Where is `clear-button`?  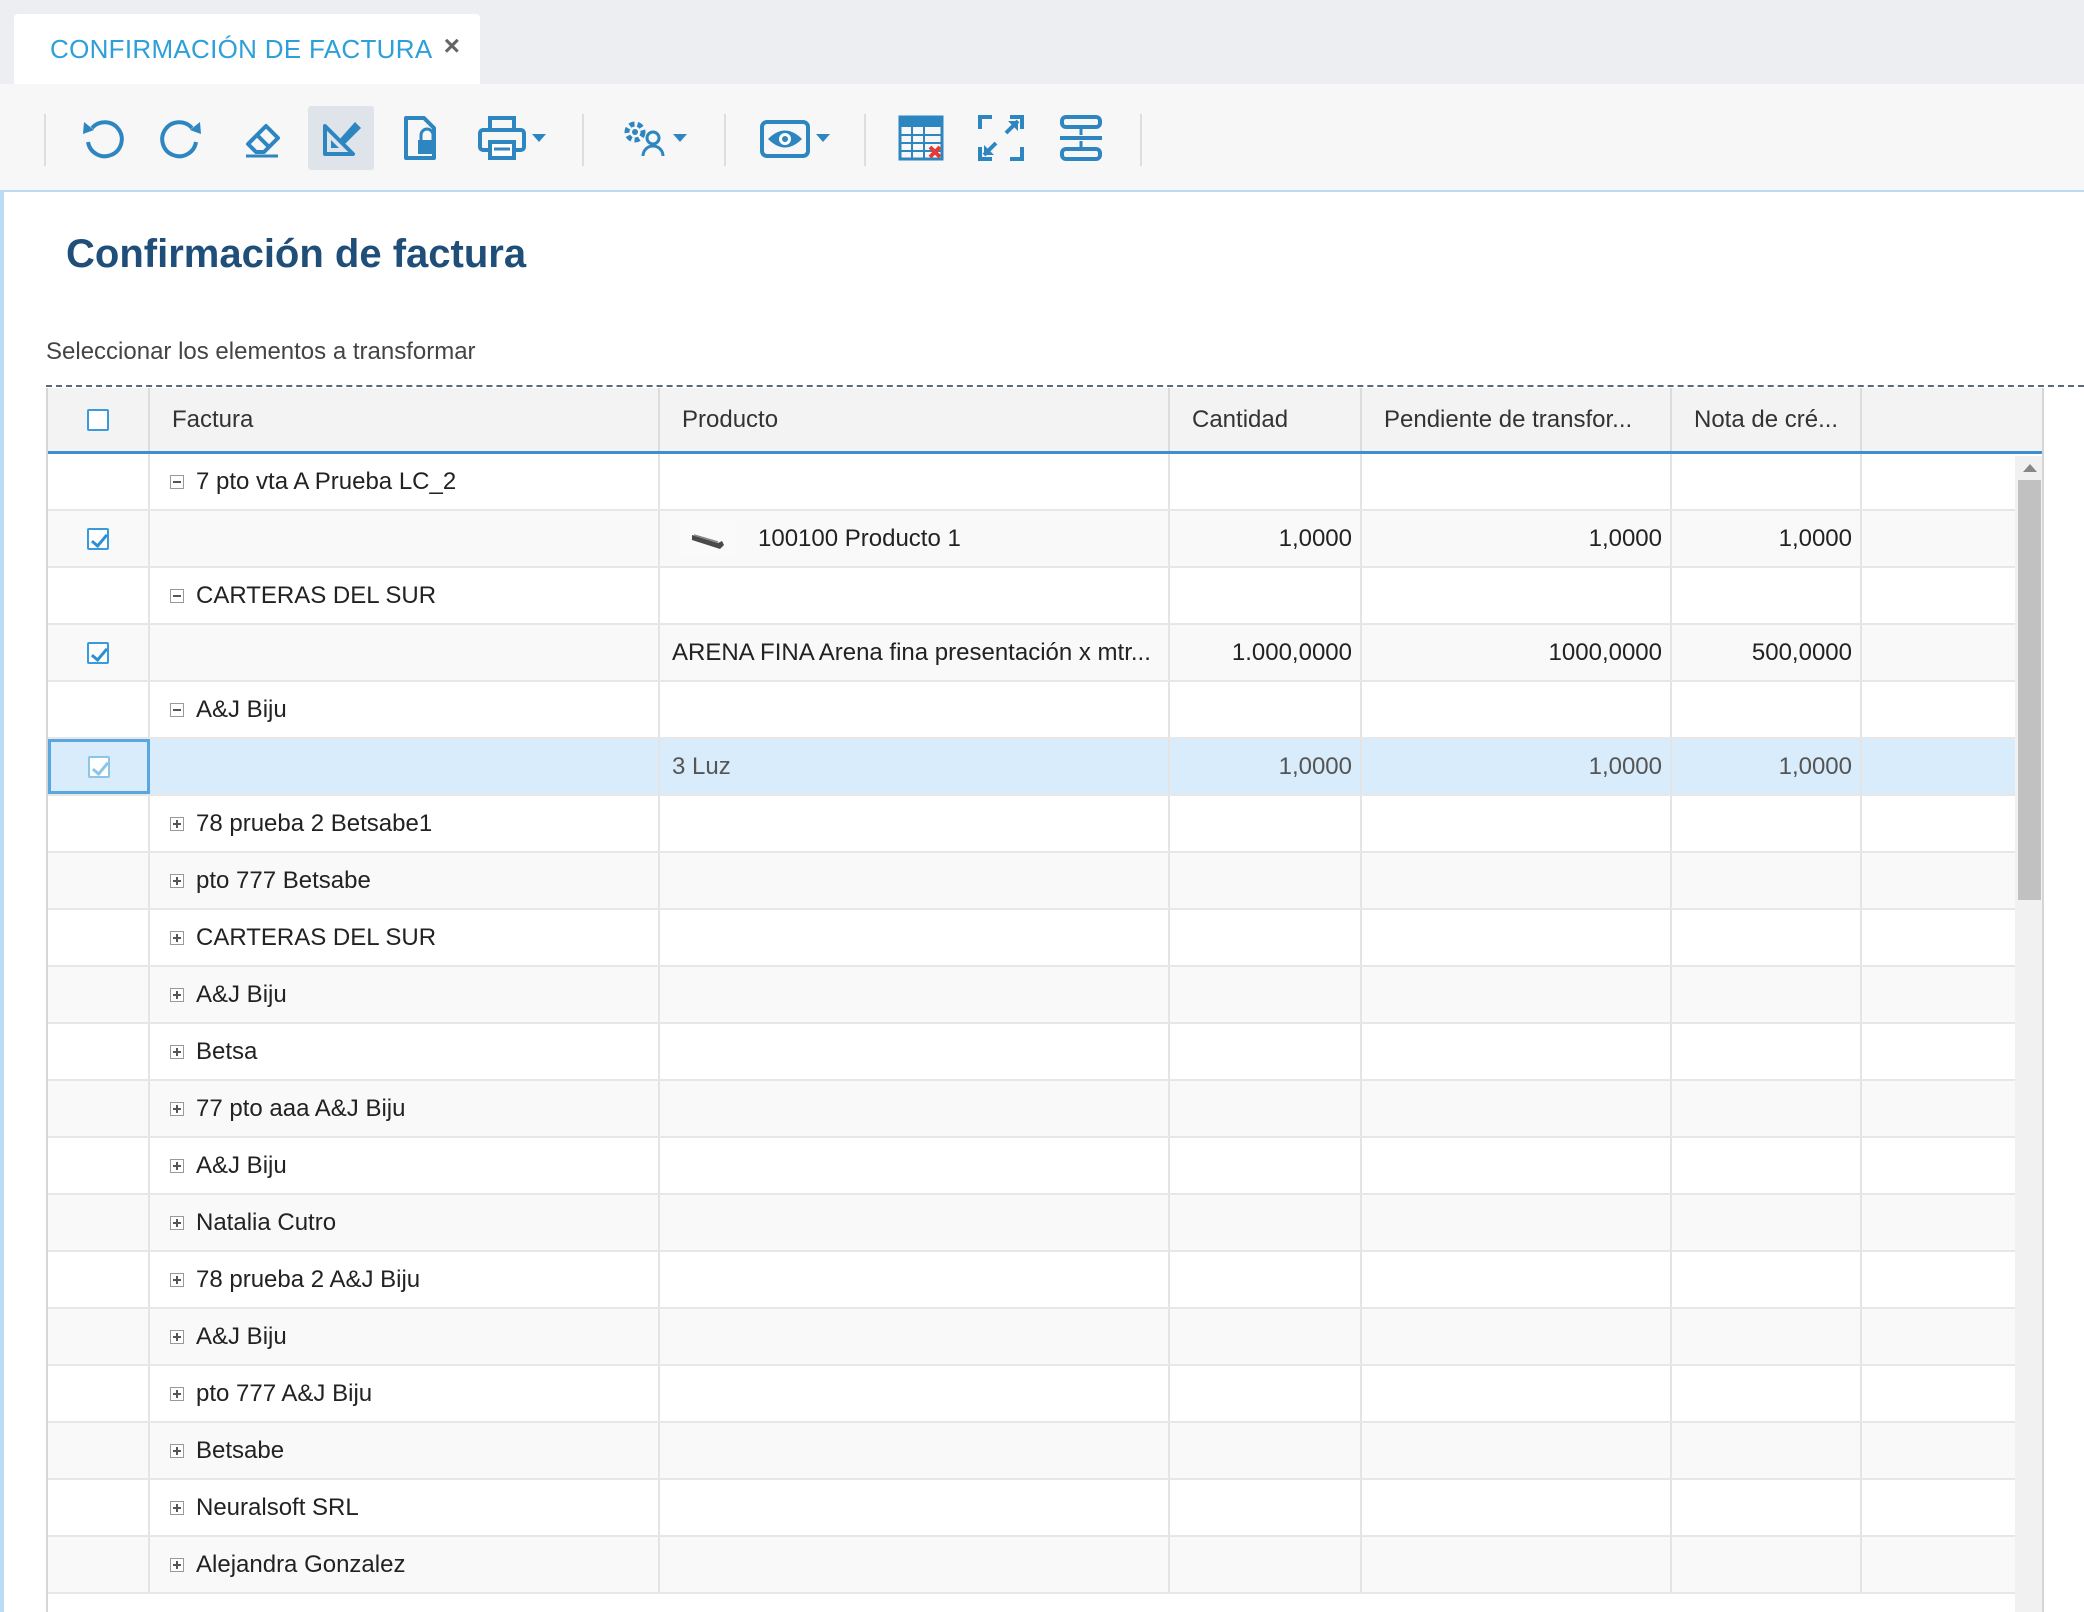 clear-button is located at coordinates (262, 138).